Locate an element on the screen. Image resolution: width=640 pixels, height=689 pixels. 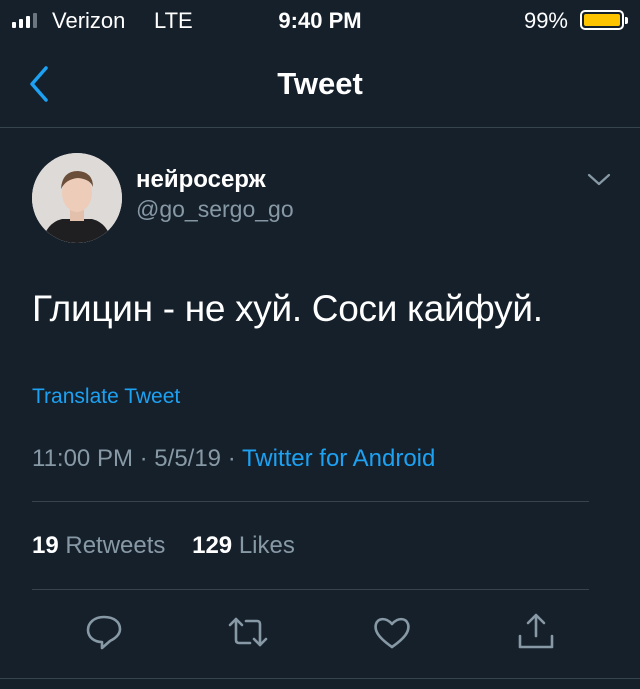
battery-percent: 99% is located at coordinates (545, 20).